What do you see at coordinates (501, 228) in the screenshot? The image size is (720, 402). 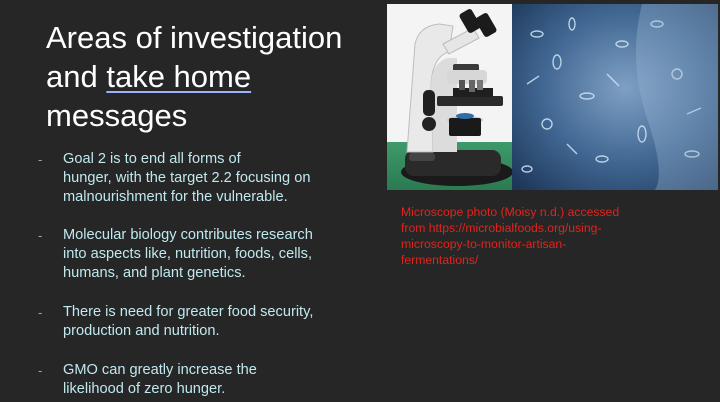 I see `caption-line: from https://microbialfoods.org/using-` at bounding box center [501, 228].